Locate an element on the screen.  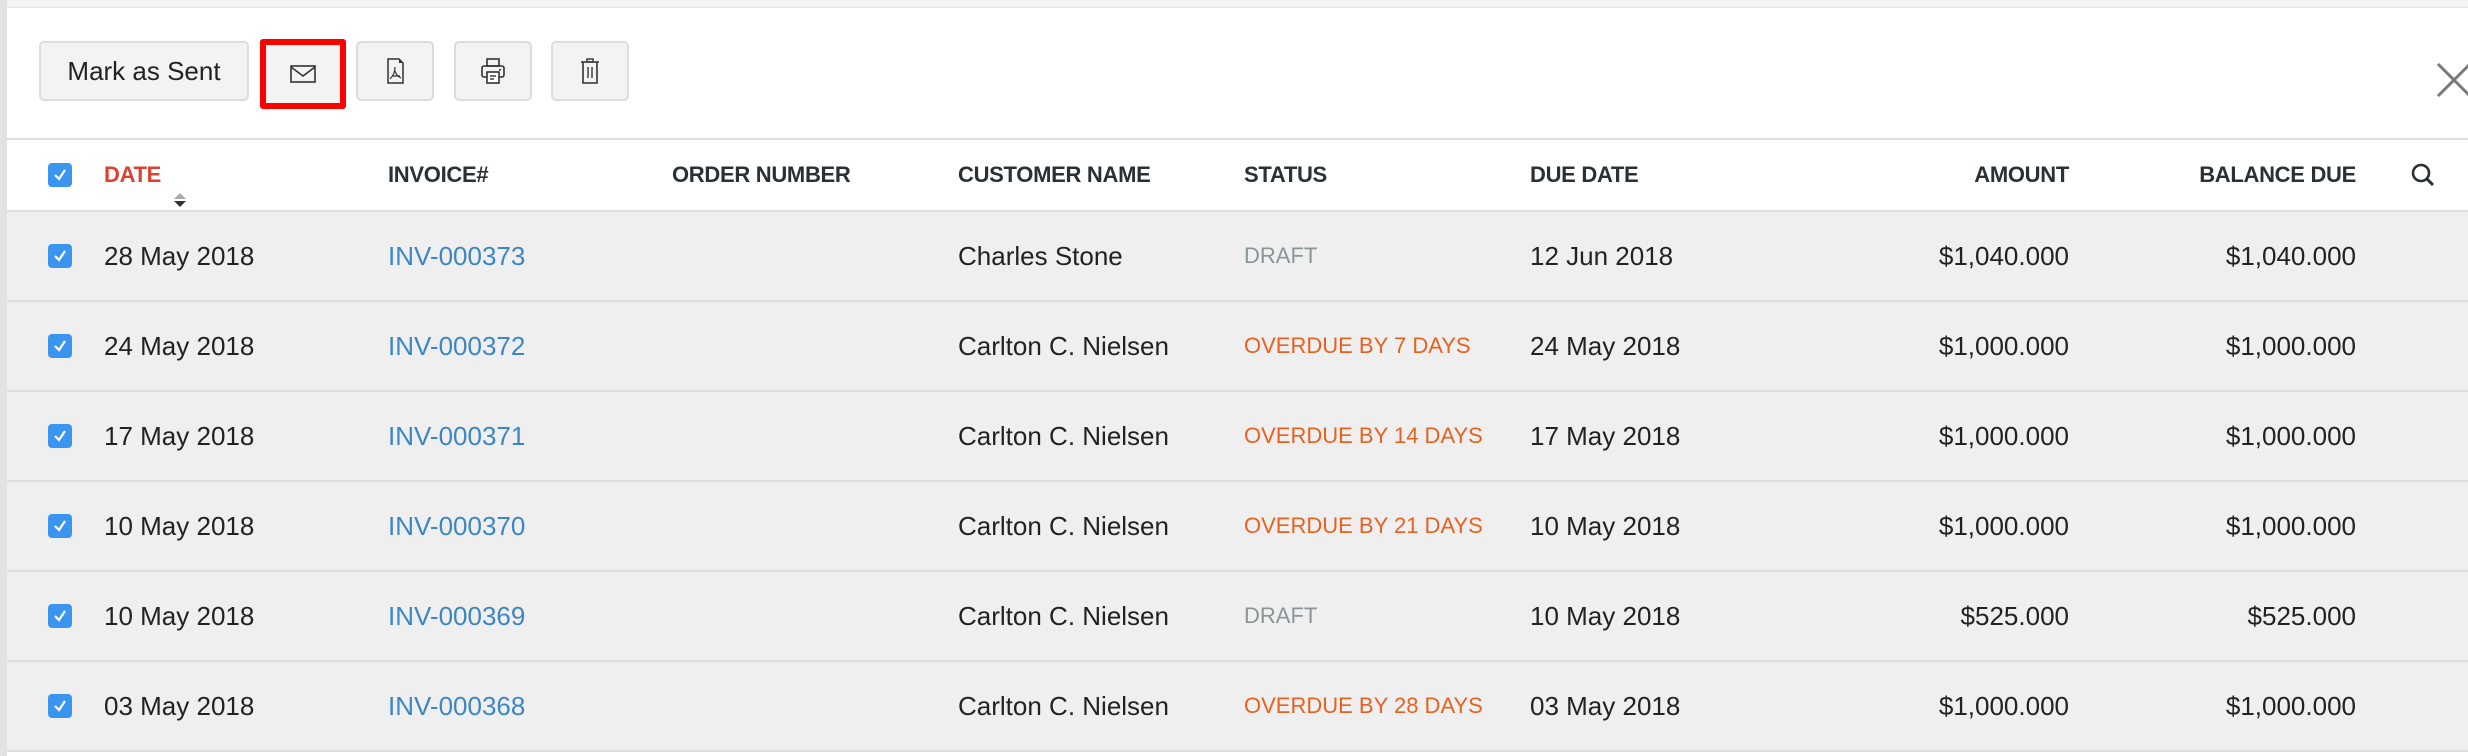
column-label-date: DATE is located at coordinates (133, 174).